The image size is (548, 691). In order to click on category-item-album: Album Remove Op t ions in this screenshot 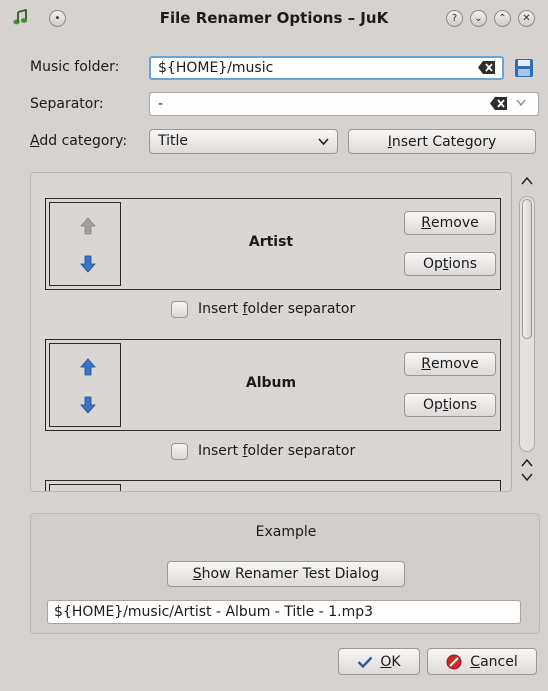, I will do `click(273, 385)`.